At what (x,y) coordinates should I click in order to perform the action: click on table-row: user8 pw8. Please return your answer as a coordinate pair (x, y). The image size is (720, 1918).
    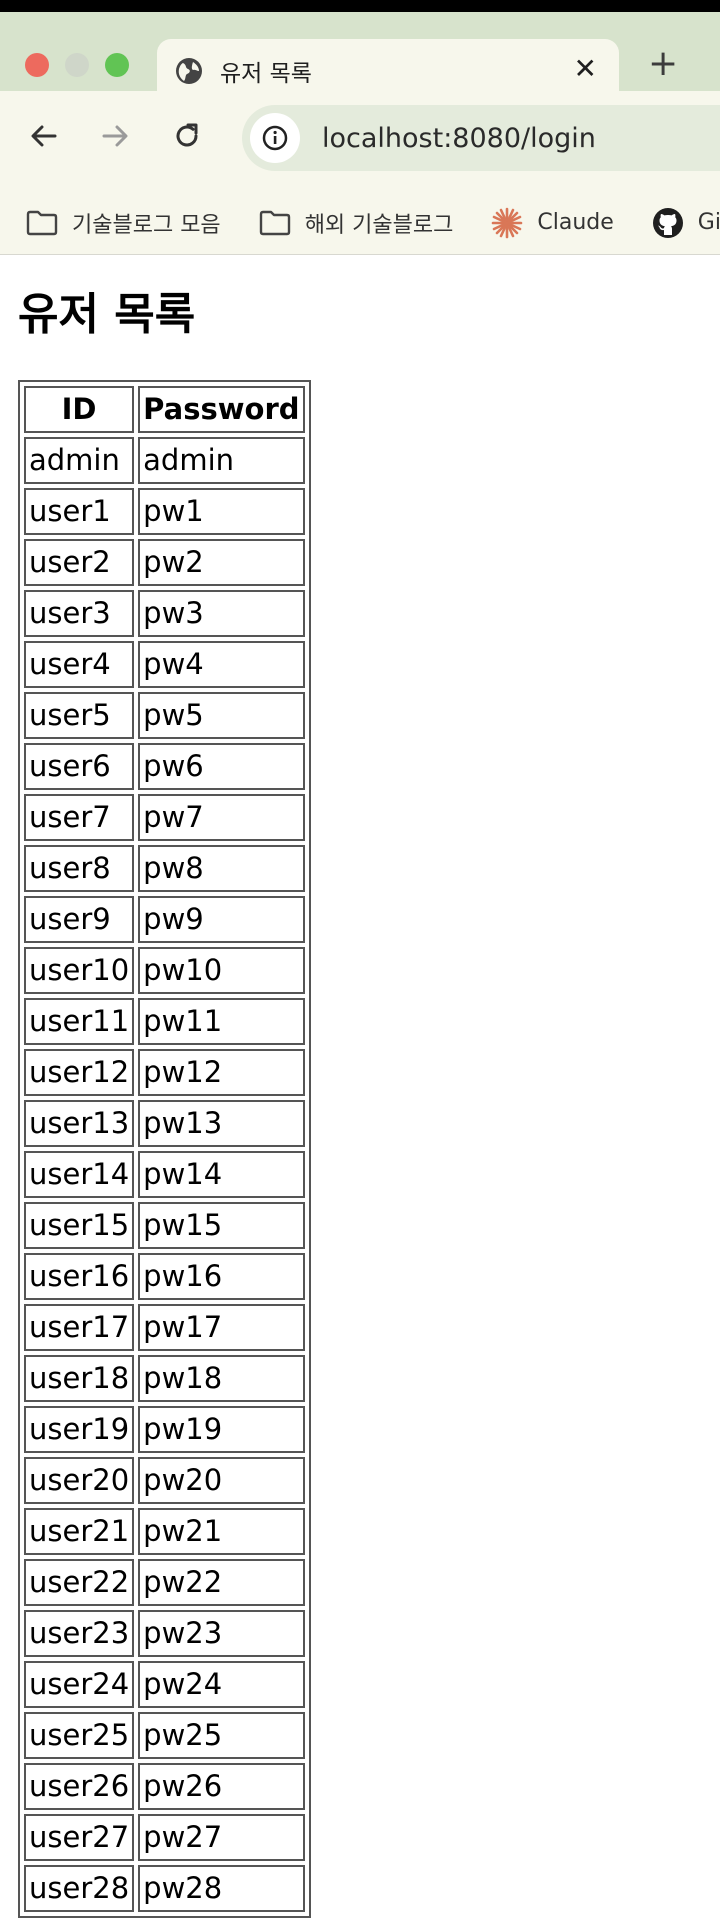
    Looking at the image, I should click on (164, 868).